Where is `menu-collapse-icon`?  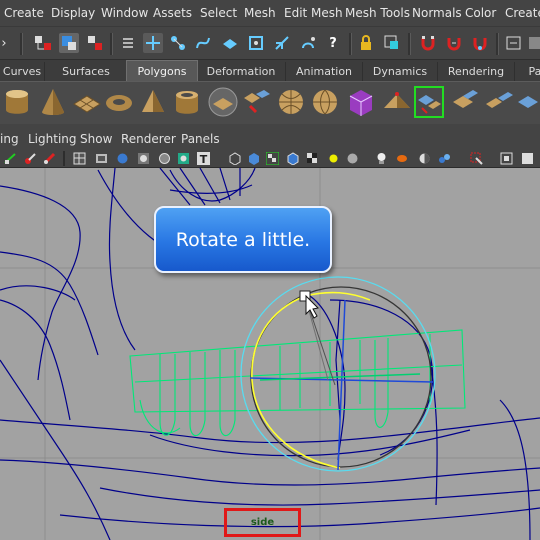 menu-collapse-icon is located at coordinates (128, 43).